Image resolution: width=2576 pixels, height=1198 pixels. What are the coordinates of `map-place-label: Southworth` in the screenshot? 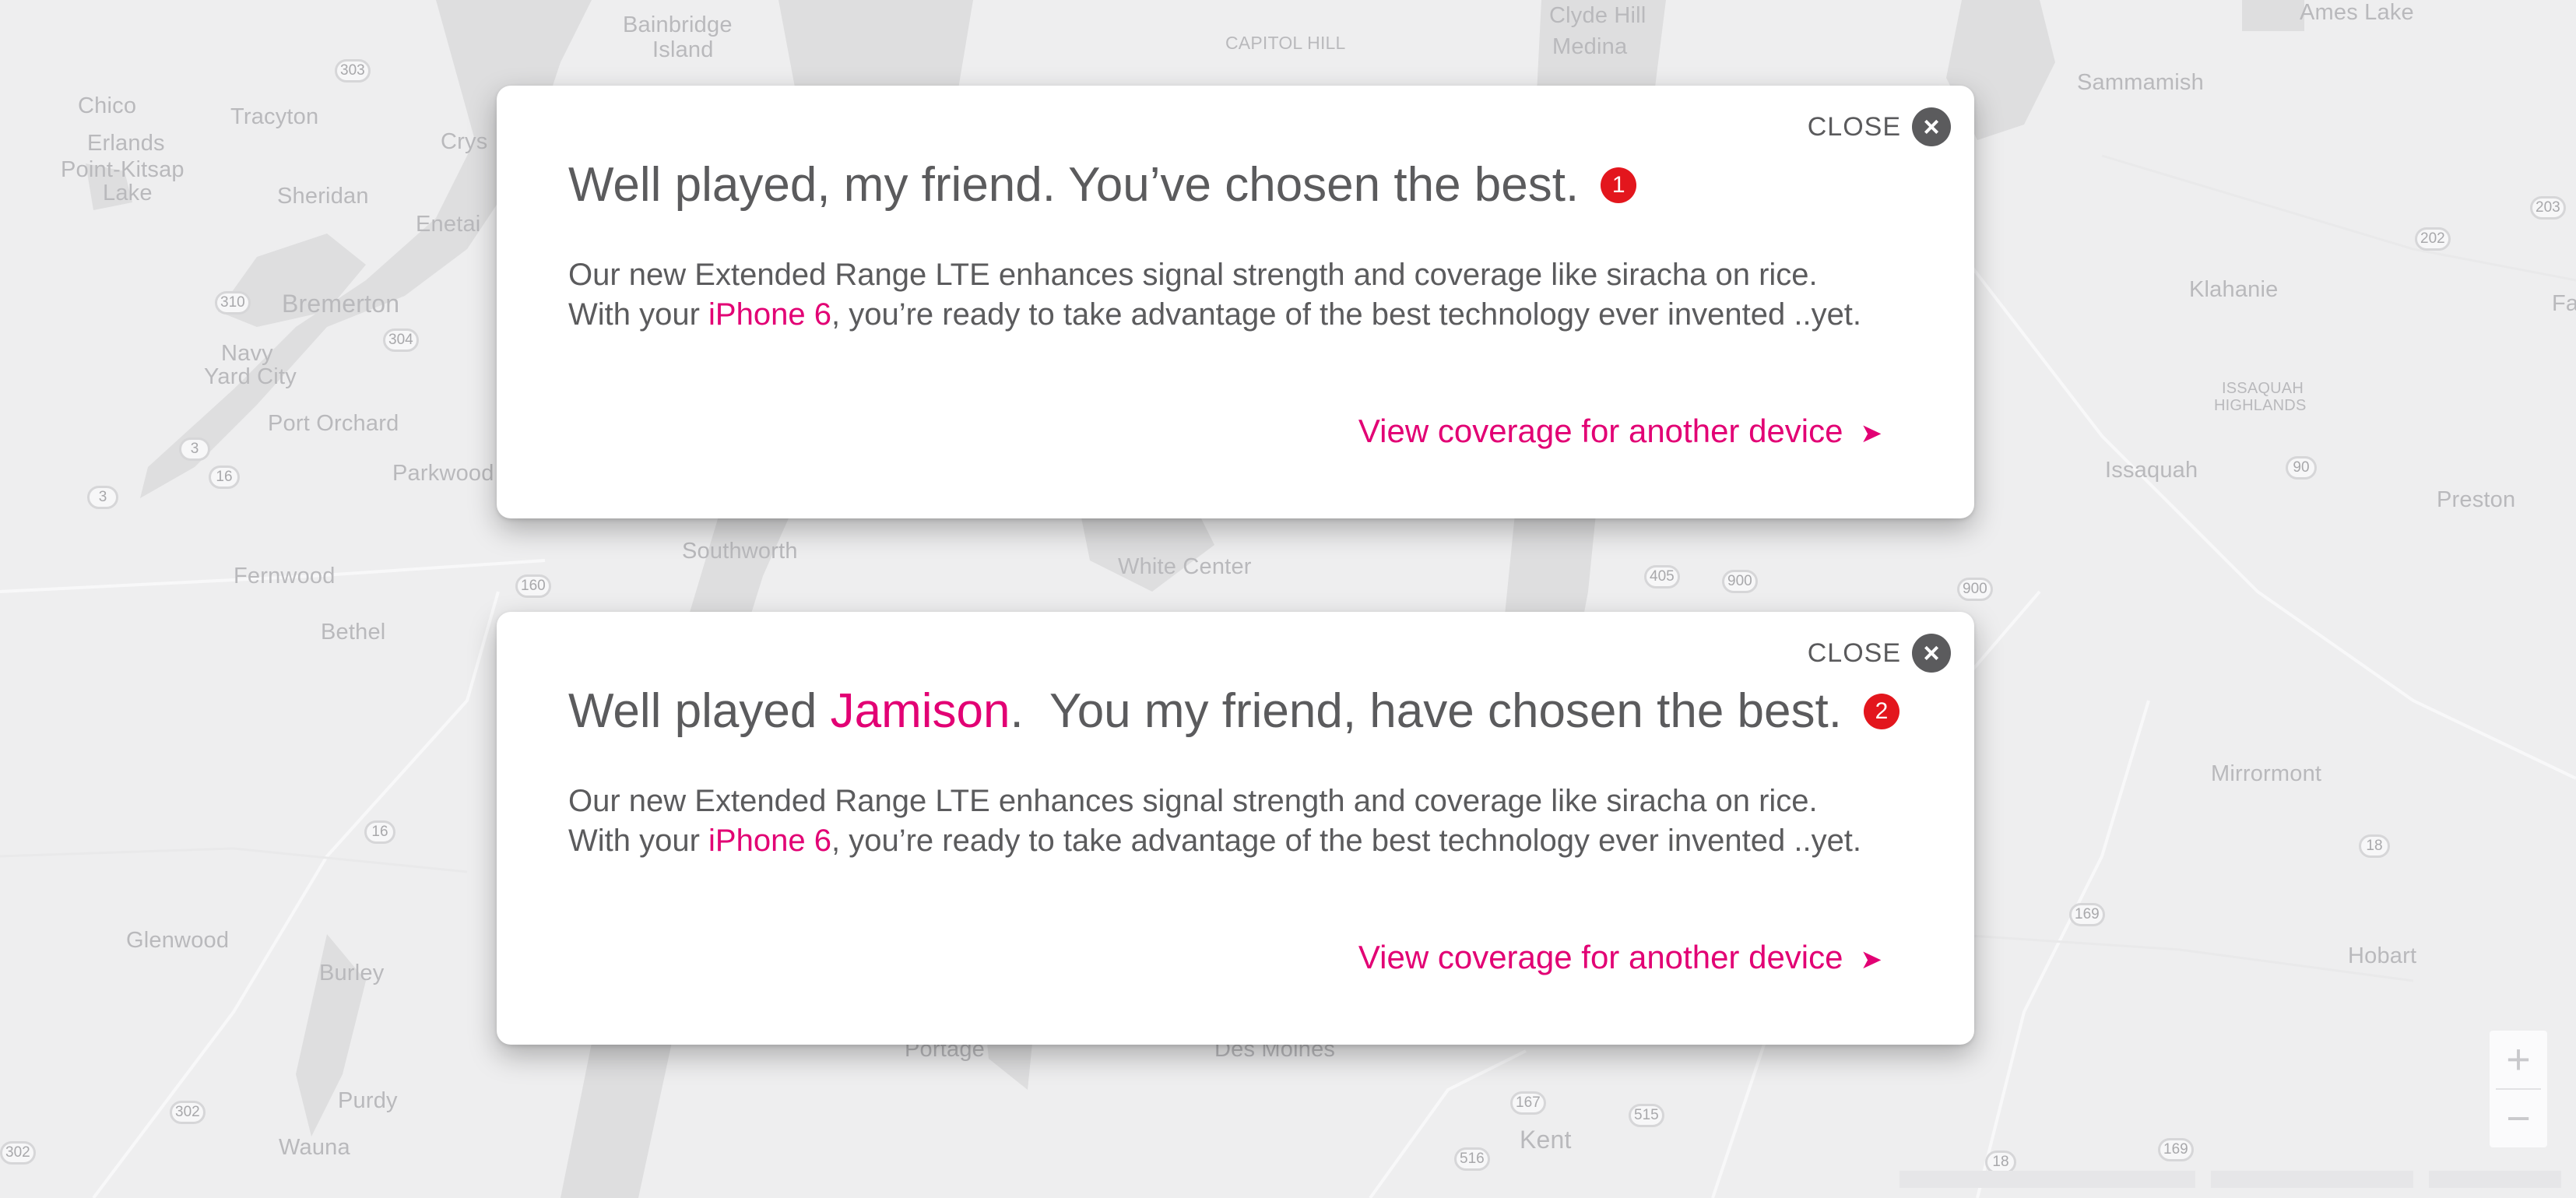 It's located at (740, 551).